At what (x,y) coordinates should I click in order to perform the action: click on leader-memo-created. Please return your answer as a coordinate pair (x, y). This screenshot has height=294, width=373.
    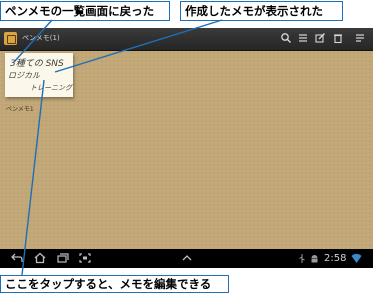
    Looking at the image, I should click on (138, 46).